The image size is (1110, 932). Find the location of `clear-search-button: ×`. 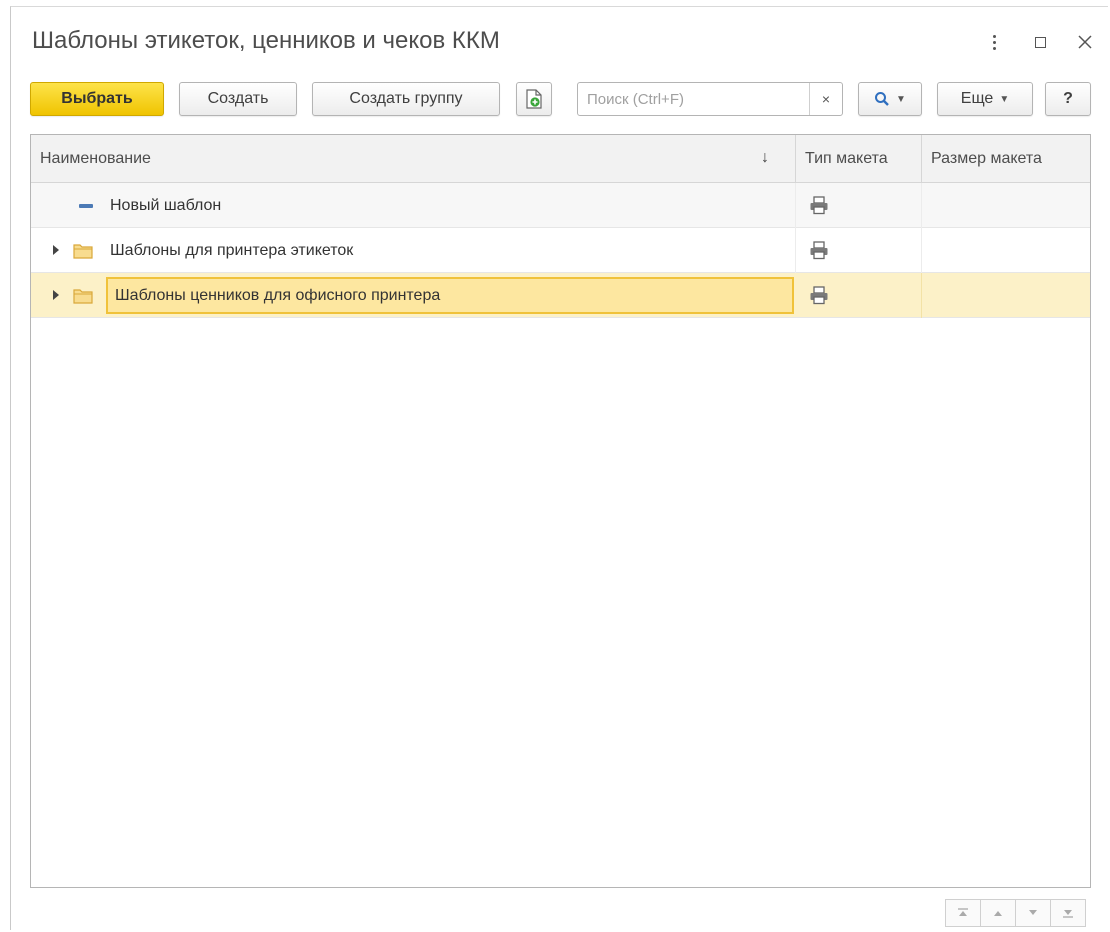

clear-search-button: × is located at coordinates (825, 99).